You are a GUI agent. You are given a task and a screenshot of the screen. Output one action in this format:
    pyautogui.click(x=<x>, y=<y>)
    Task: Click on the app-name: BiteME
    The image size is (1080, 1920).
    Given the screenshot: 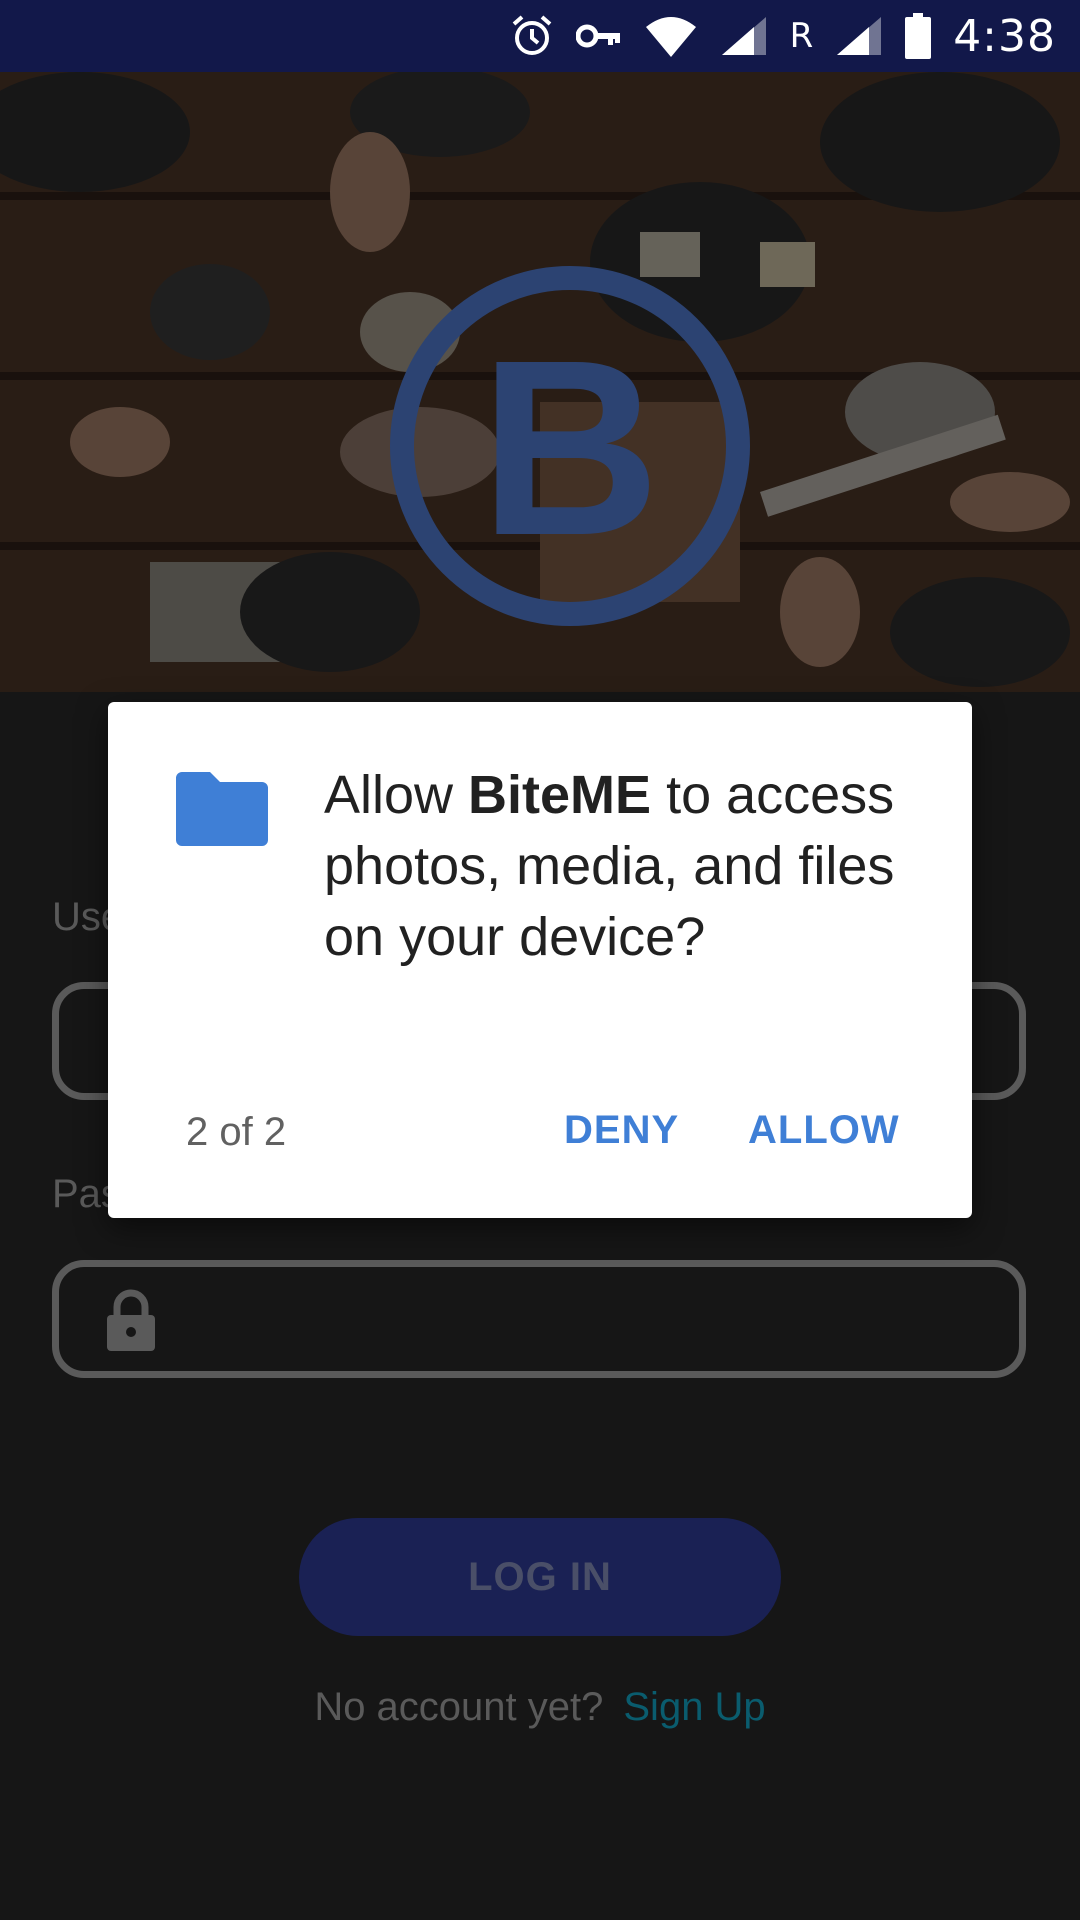 What is the action you would take?
    pyautogui.click(x=560, y=795)
    